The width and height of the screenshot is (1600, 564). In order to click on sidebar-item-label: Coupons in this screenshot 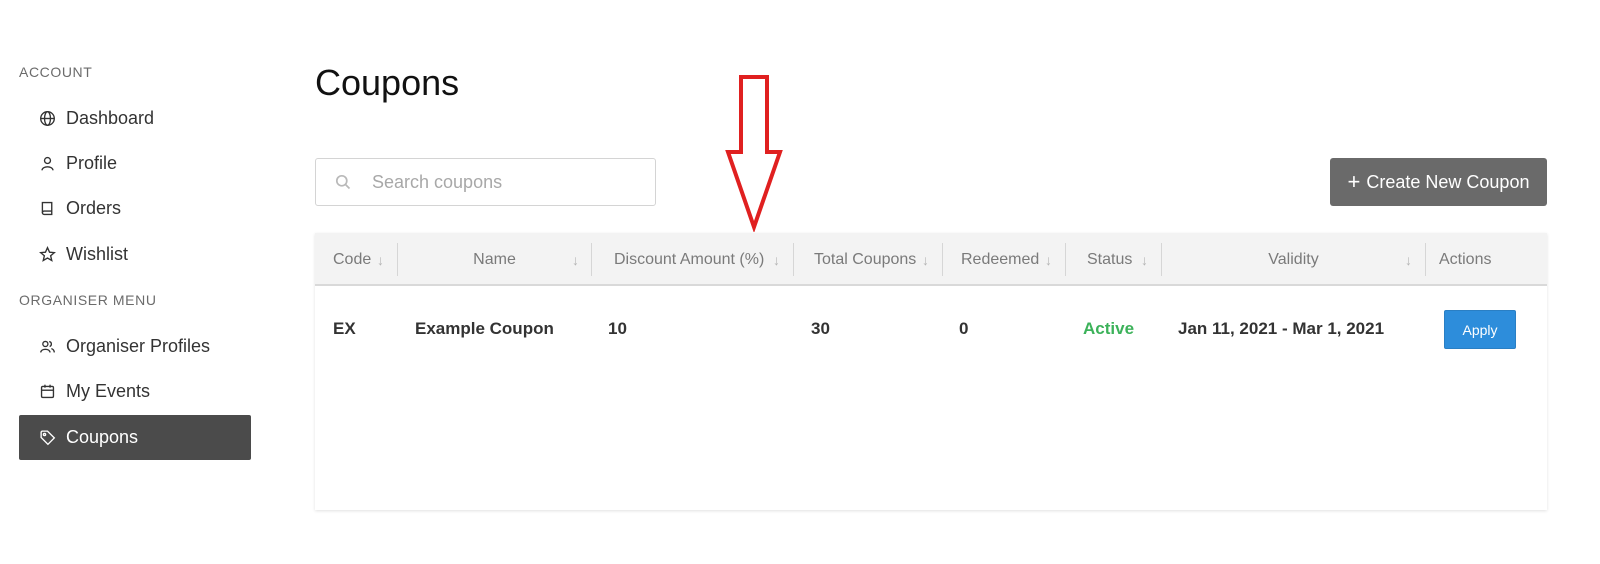, I will do `click(102, 437)`.